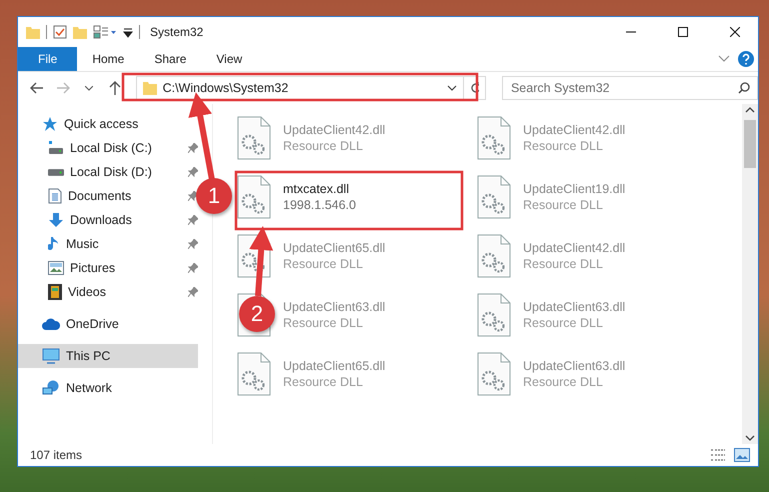 The height and width of the screenshot is (492, 769). What do you see at coordinates (60, 32) in the screenshot?
I see `checklist-icon` at bounding box center [60, 32].